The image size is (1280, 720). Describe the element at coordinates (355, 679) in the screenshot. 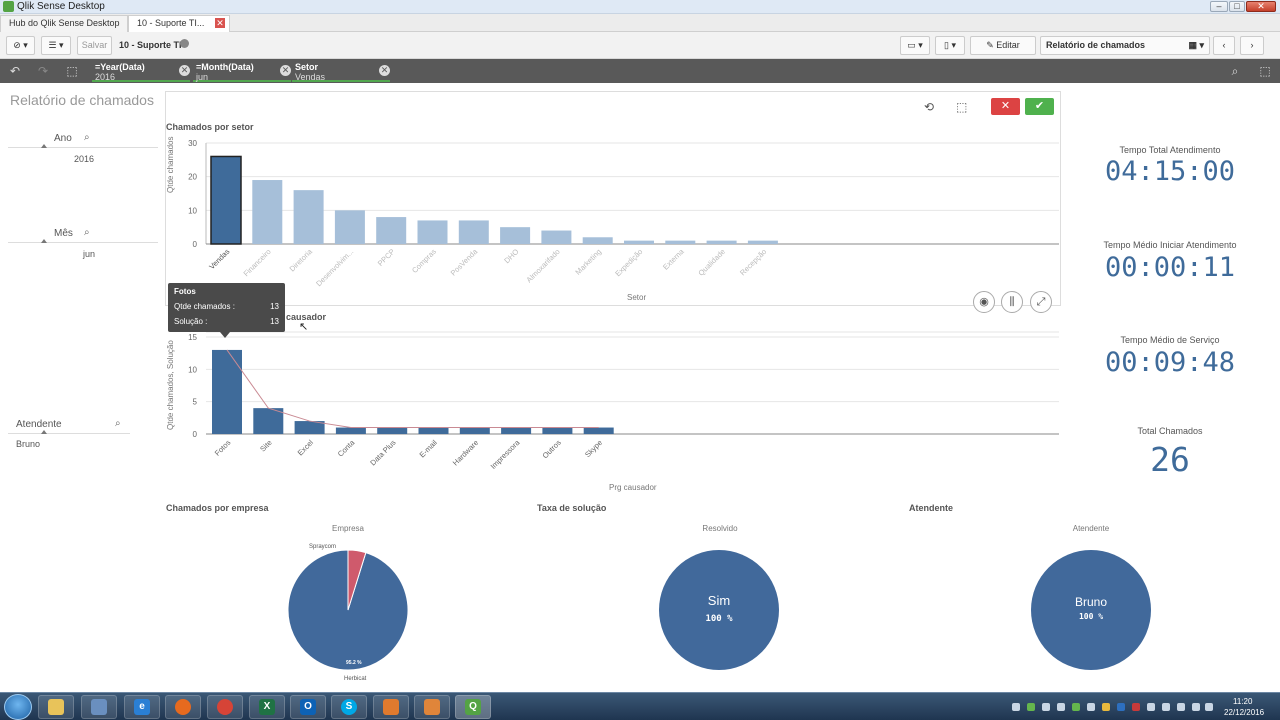

I see `pie-slice-label: Herbicat` at that location.